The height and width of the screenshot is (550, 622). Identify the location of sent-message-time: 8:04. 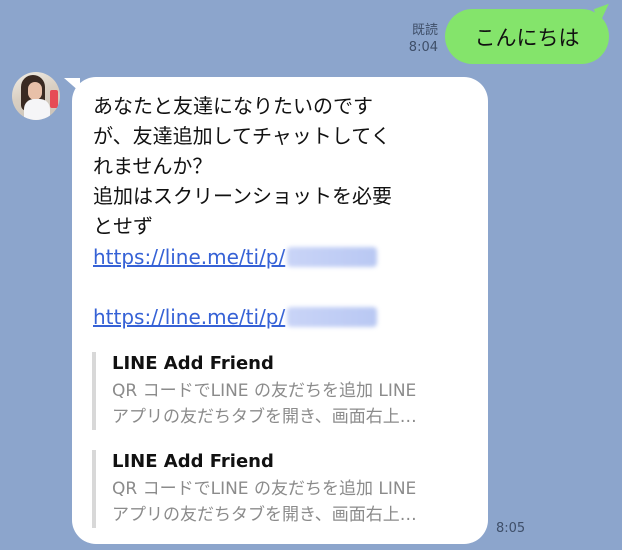
(423, 47).